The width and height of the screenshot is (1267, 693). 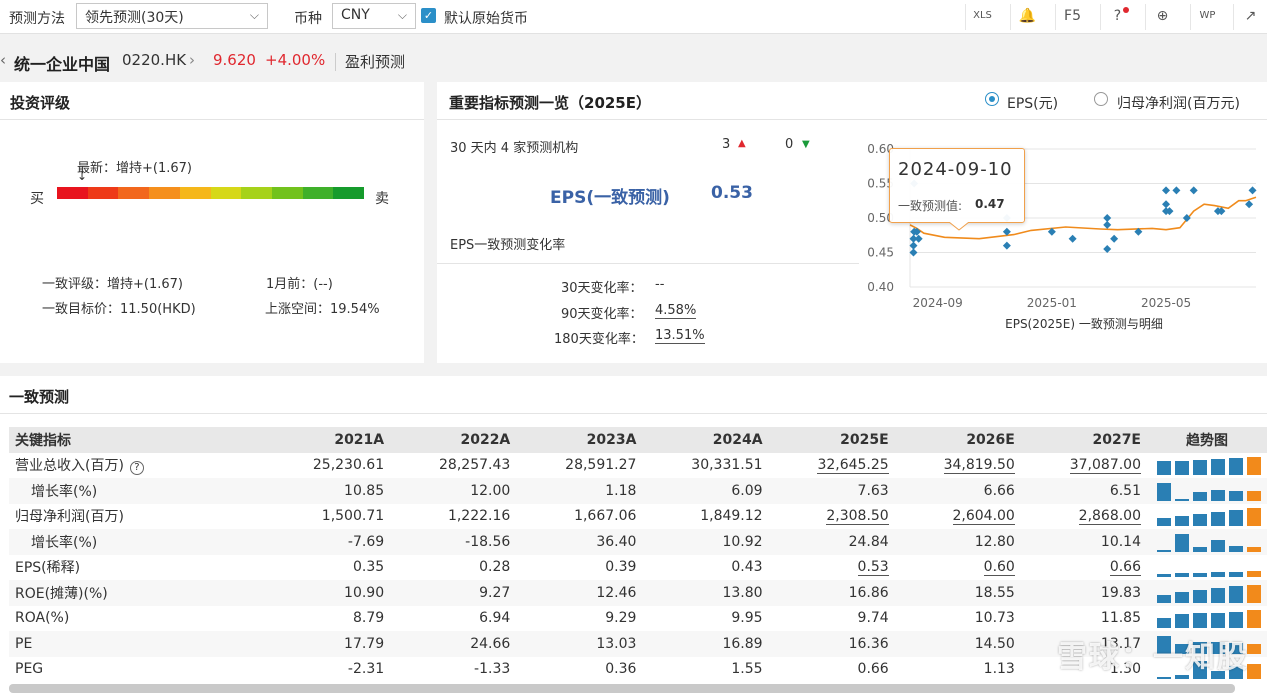 I want to click on chg180-value: 13.51%, so click(x=680, y=336).